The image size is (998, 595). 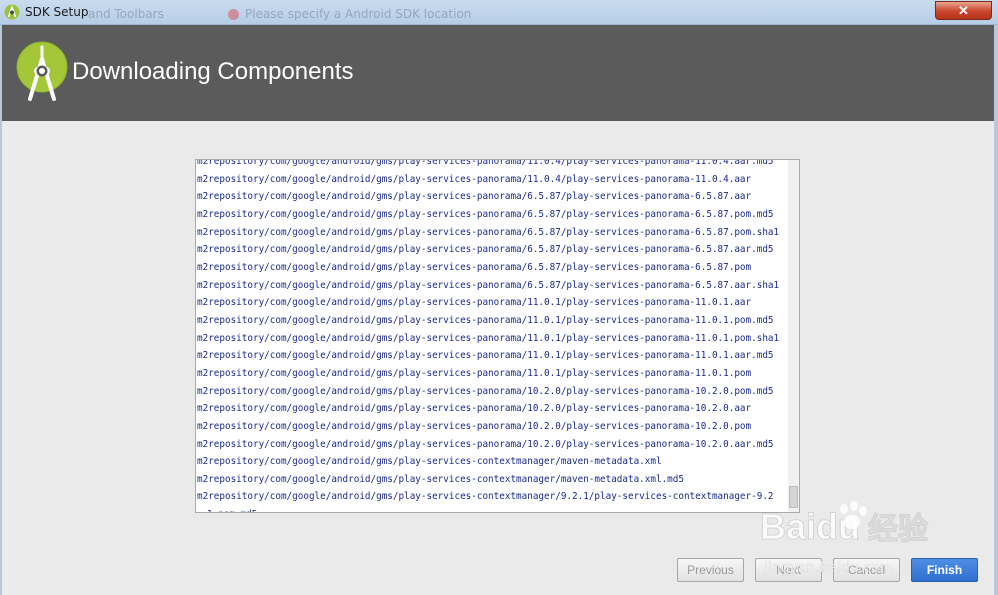 What do you see at coordinates (793, 497) in the screenshot?
I see `log-scrollbar-thumb` at bounding box center [793, 497].